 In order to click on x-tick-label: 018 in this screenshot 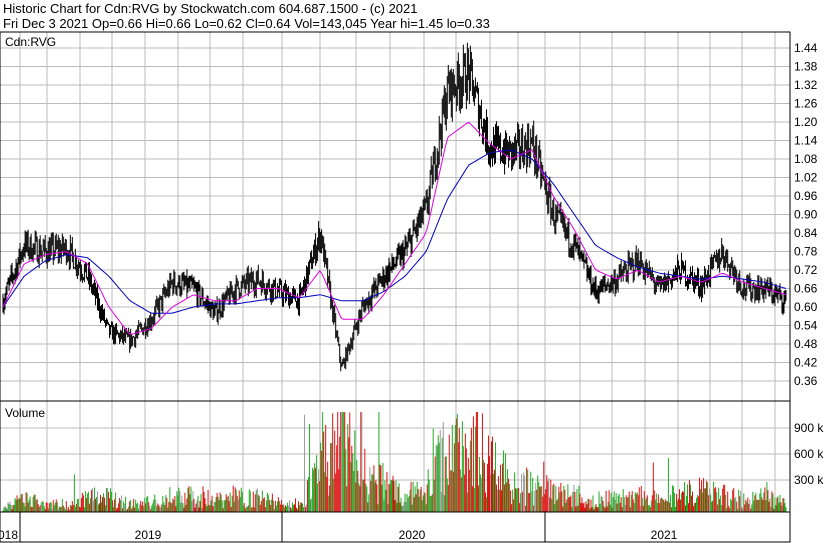, I will do `click(9, 535)`.